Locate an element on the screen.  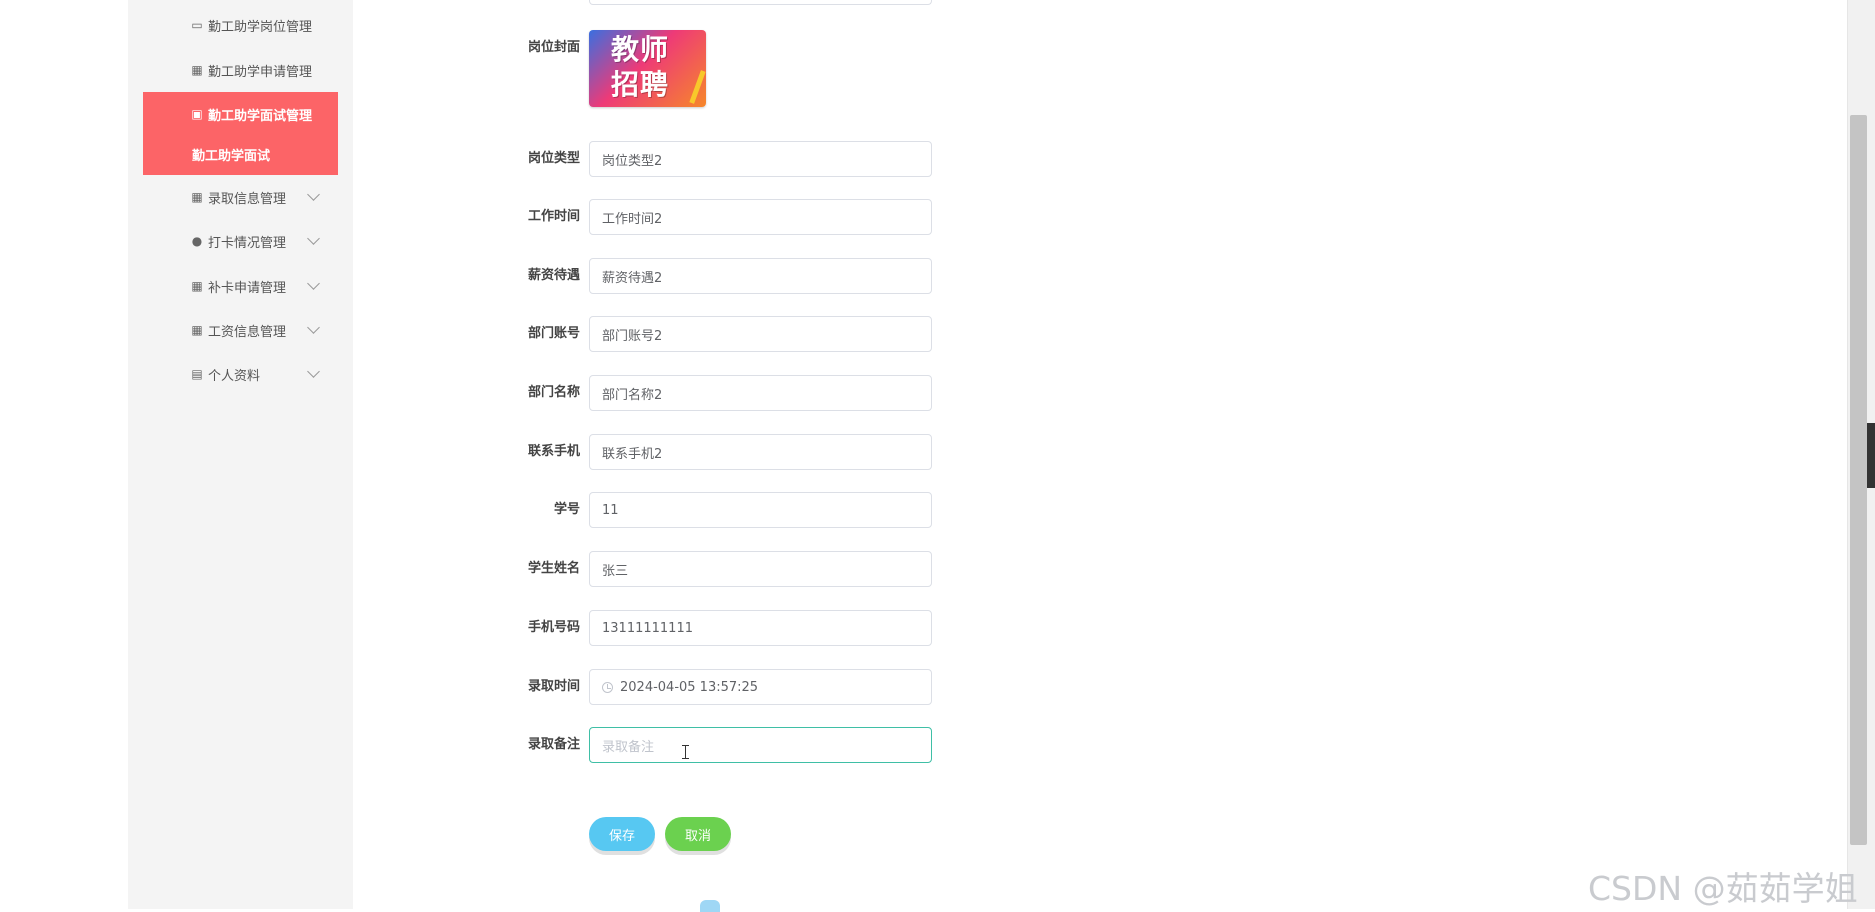
sidebar-item-application-management: ▦ 勤工助学申请管理 is located at coordinates (240, 70).